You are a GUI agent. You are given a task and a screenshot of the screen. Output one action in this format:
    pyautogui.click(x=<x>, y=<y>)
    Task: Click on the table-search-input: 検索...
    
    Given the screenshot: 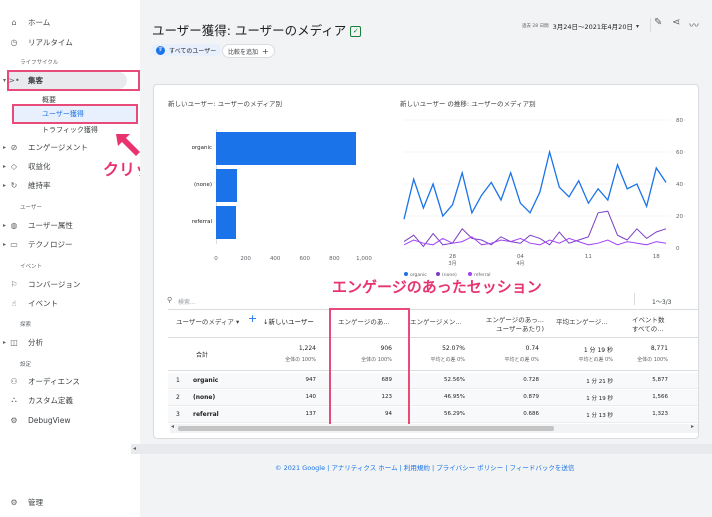 What is the action you would take?
    pyautogui.click(x=187, y=301)
    